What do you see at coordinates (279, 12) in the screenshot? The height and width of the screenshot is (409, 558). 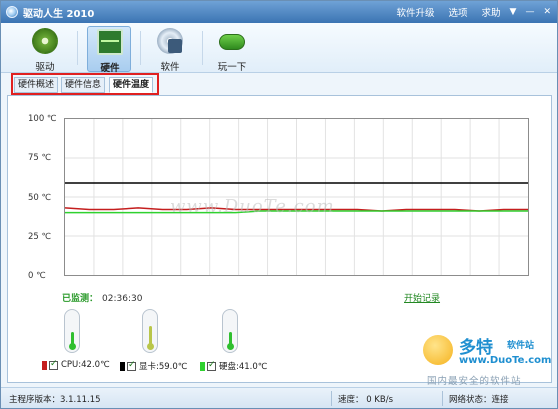 I see `title-bar: 驱动人生 2010 软件升级 选项 求助 ▼ — ✕` at bounding box center [279, 12].